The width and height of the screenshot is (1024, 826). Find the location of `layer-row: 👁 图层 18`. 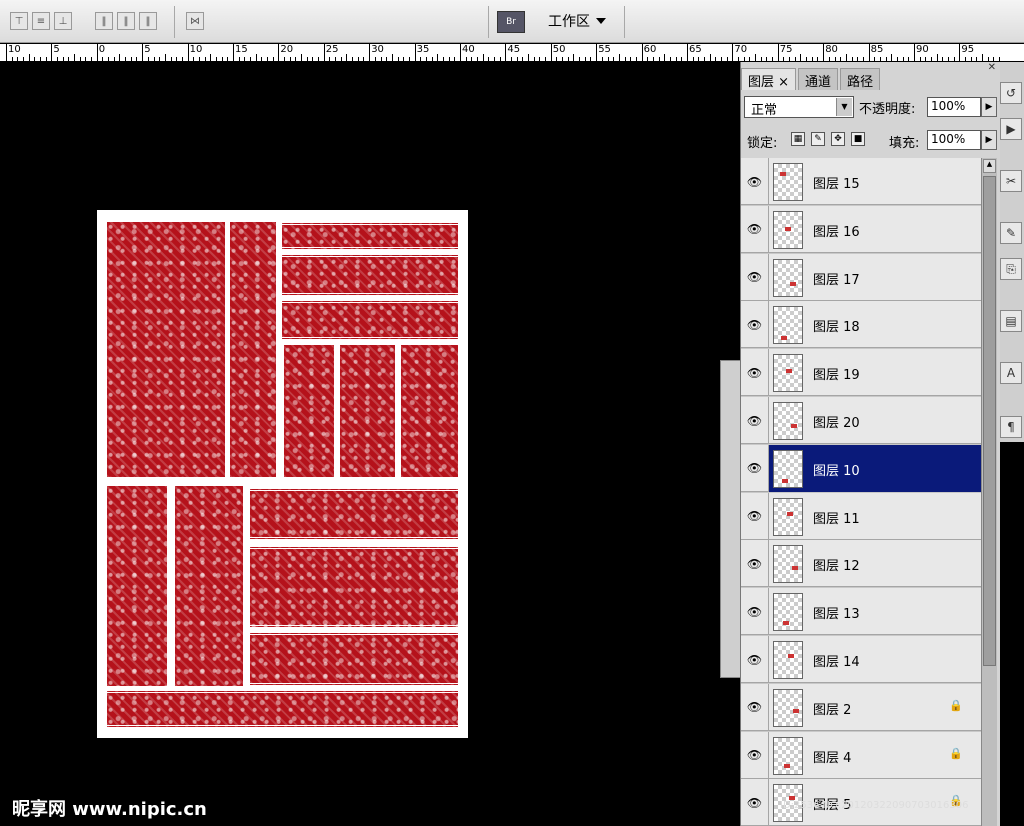

layer-row: 👁 图层 18 is located at coordinates (861, 325).